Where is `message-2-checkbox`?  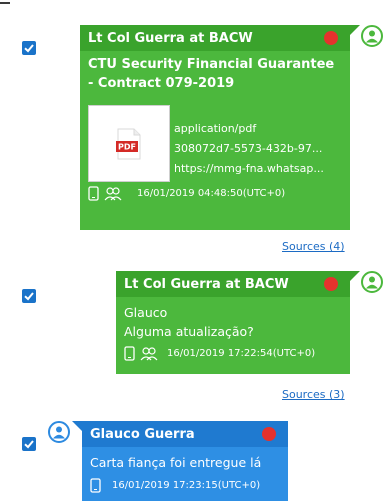 message-2-checkbox is located at coordinates (29, 296).